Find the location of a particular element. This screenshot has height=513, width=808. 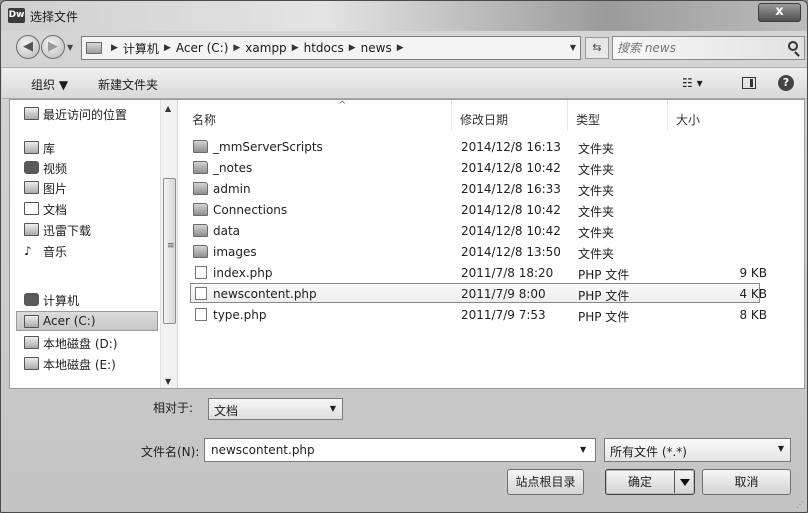

dreamweaver-app-icon: Dw is located at coordinates (16, 15).